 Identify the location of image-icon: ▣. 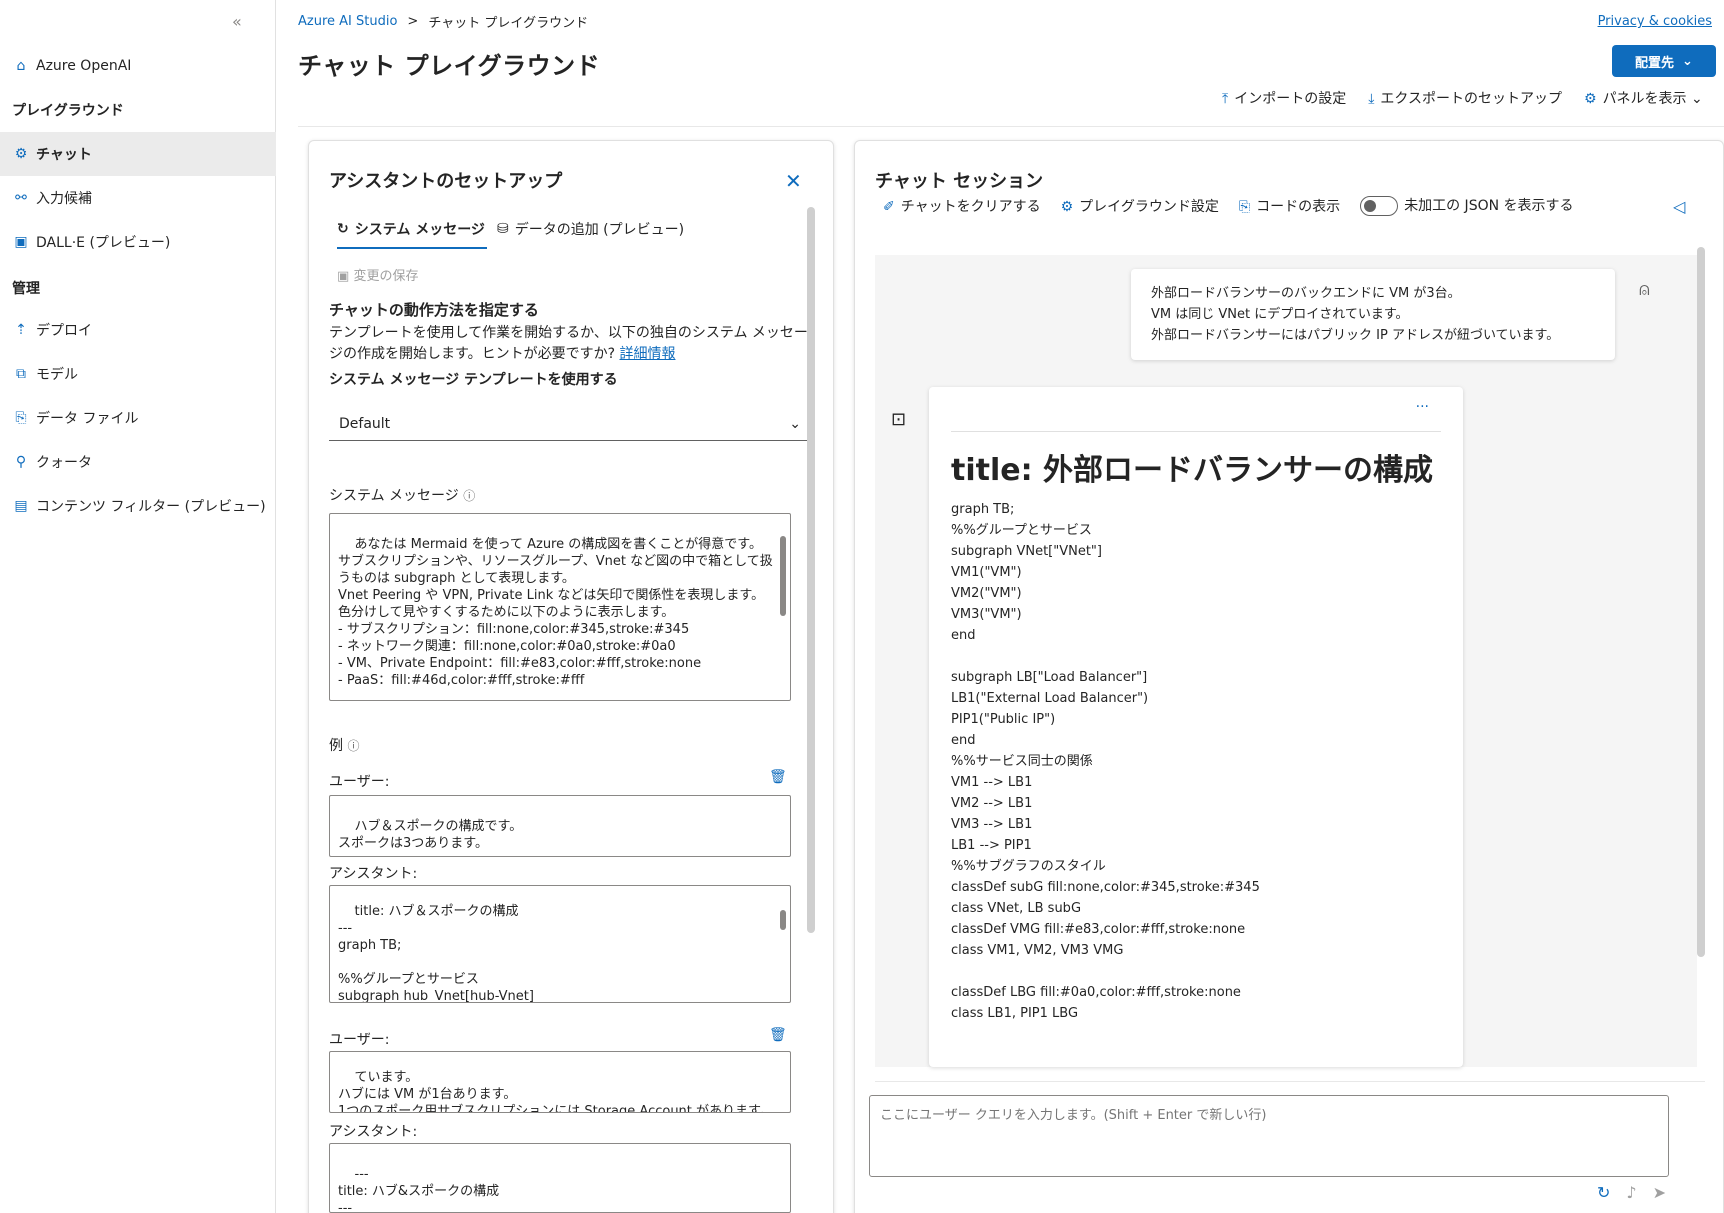
(21, 242).